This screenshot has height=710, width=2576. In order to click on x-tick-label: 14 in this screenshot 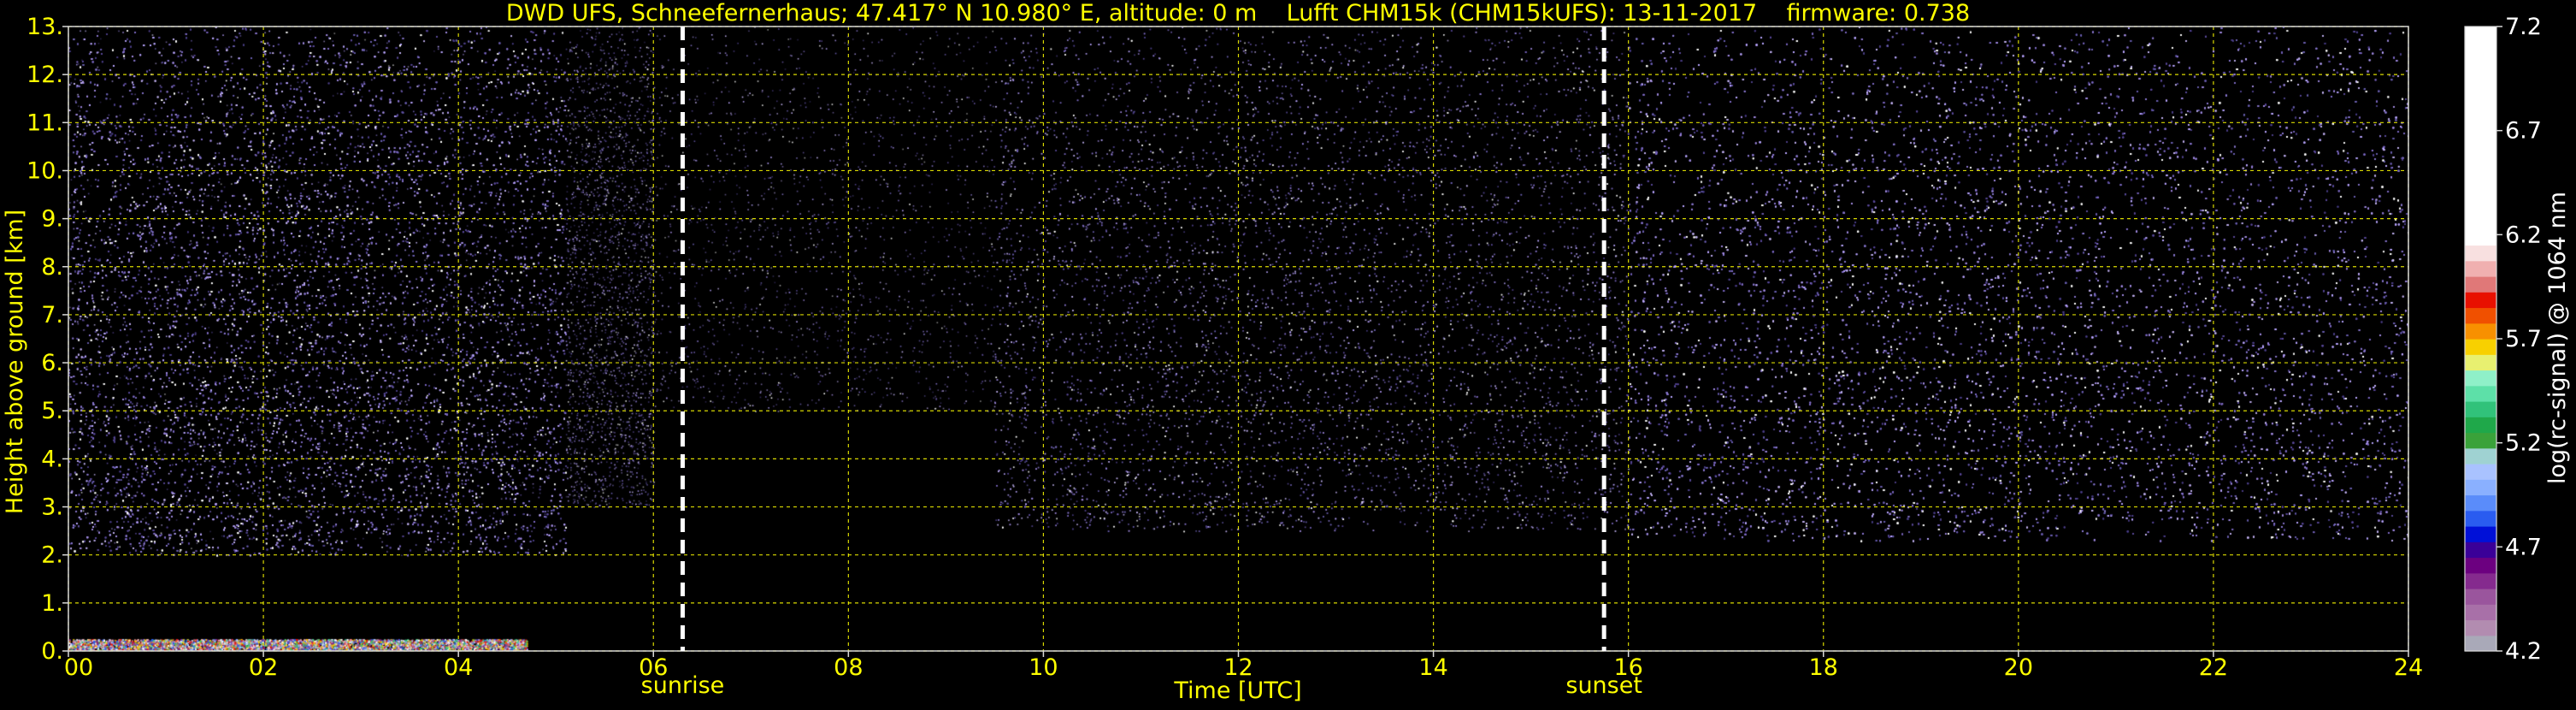, I will do `click(1432, 667)`.